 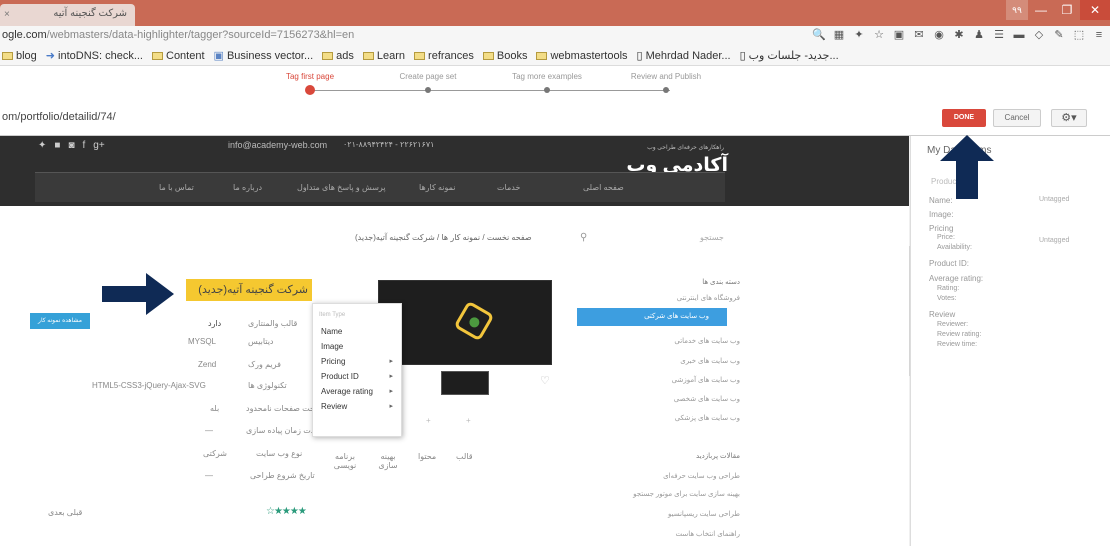 I want to click on pin-icon: ✦, so click(x=859, y=35).